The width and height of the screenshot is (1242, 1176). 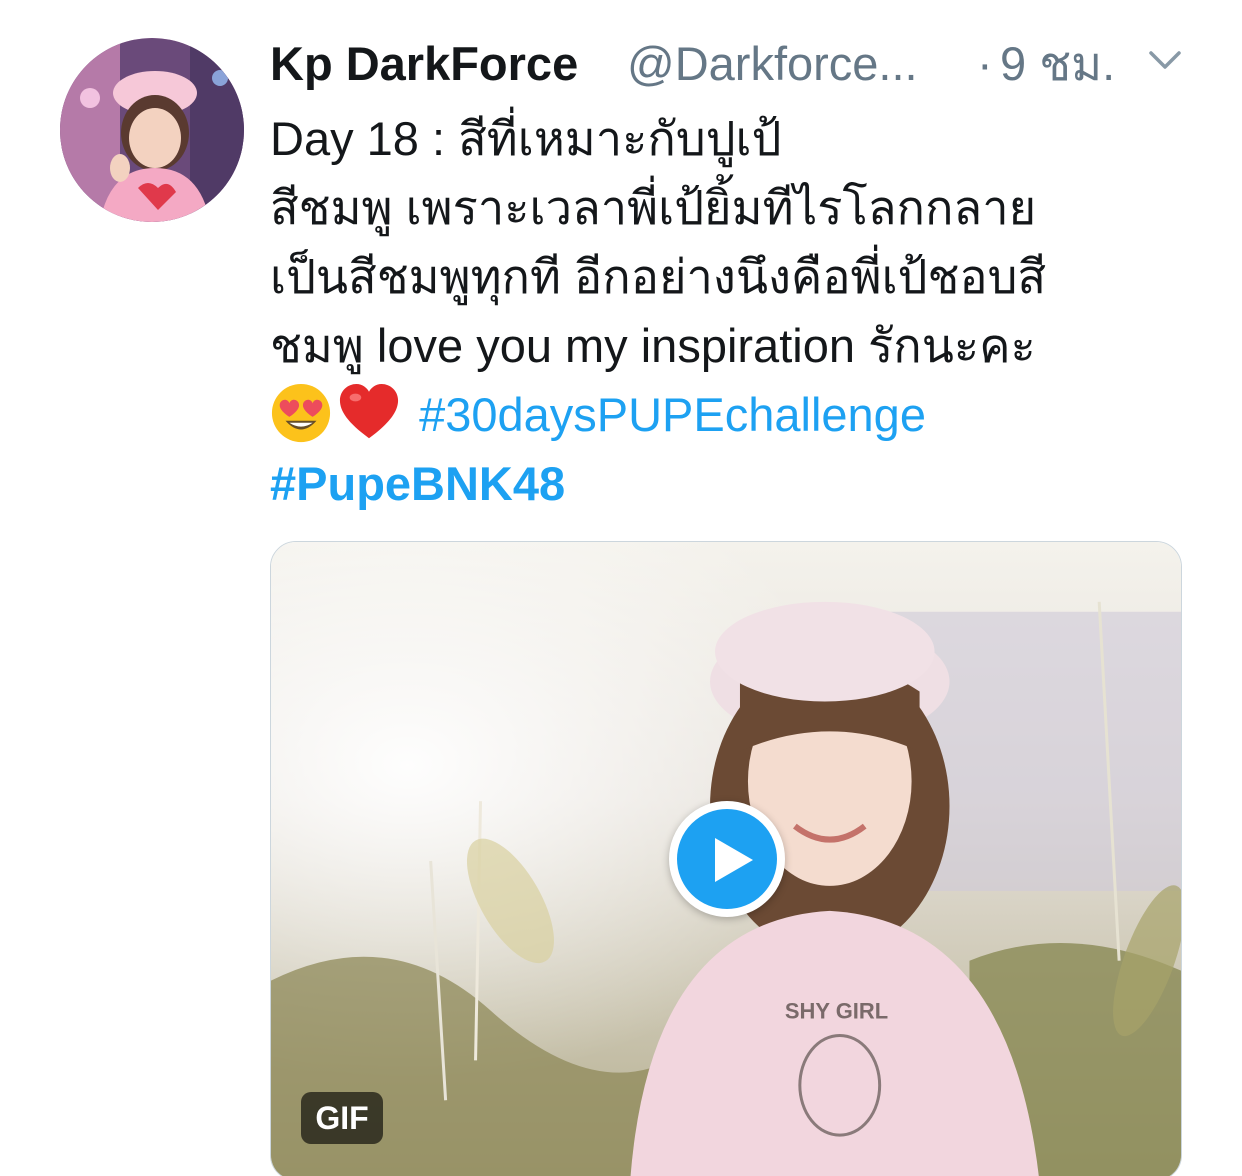 I want to click on tweet-hashtag-line: #PupeBNK48, so click(x=720, y=483).